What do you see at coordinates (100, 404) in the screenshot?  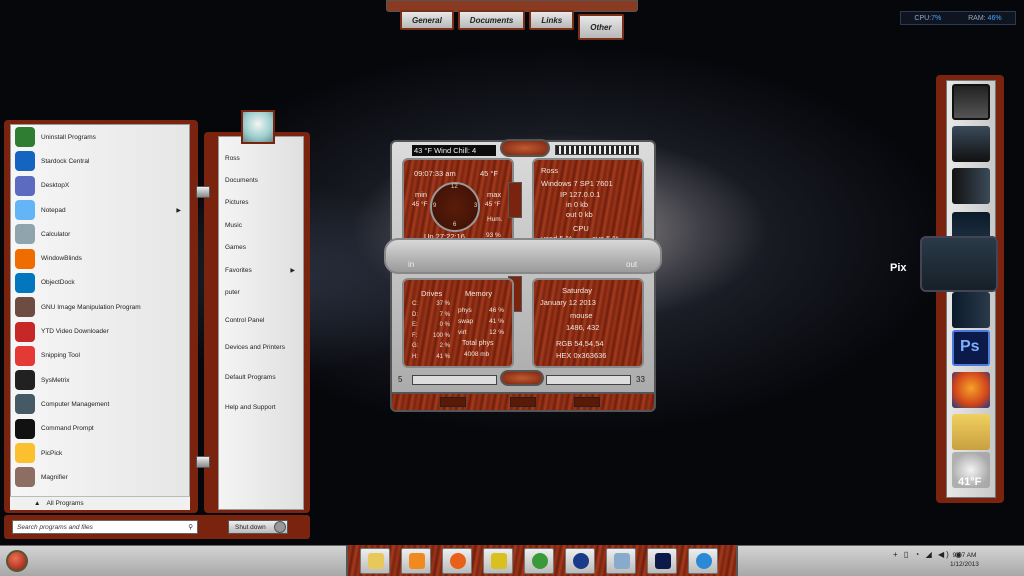 I see `program-item: Computer Management` at bounding box center [100, 404].